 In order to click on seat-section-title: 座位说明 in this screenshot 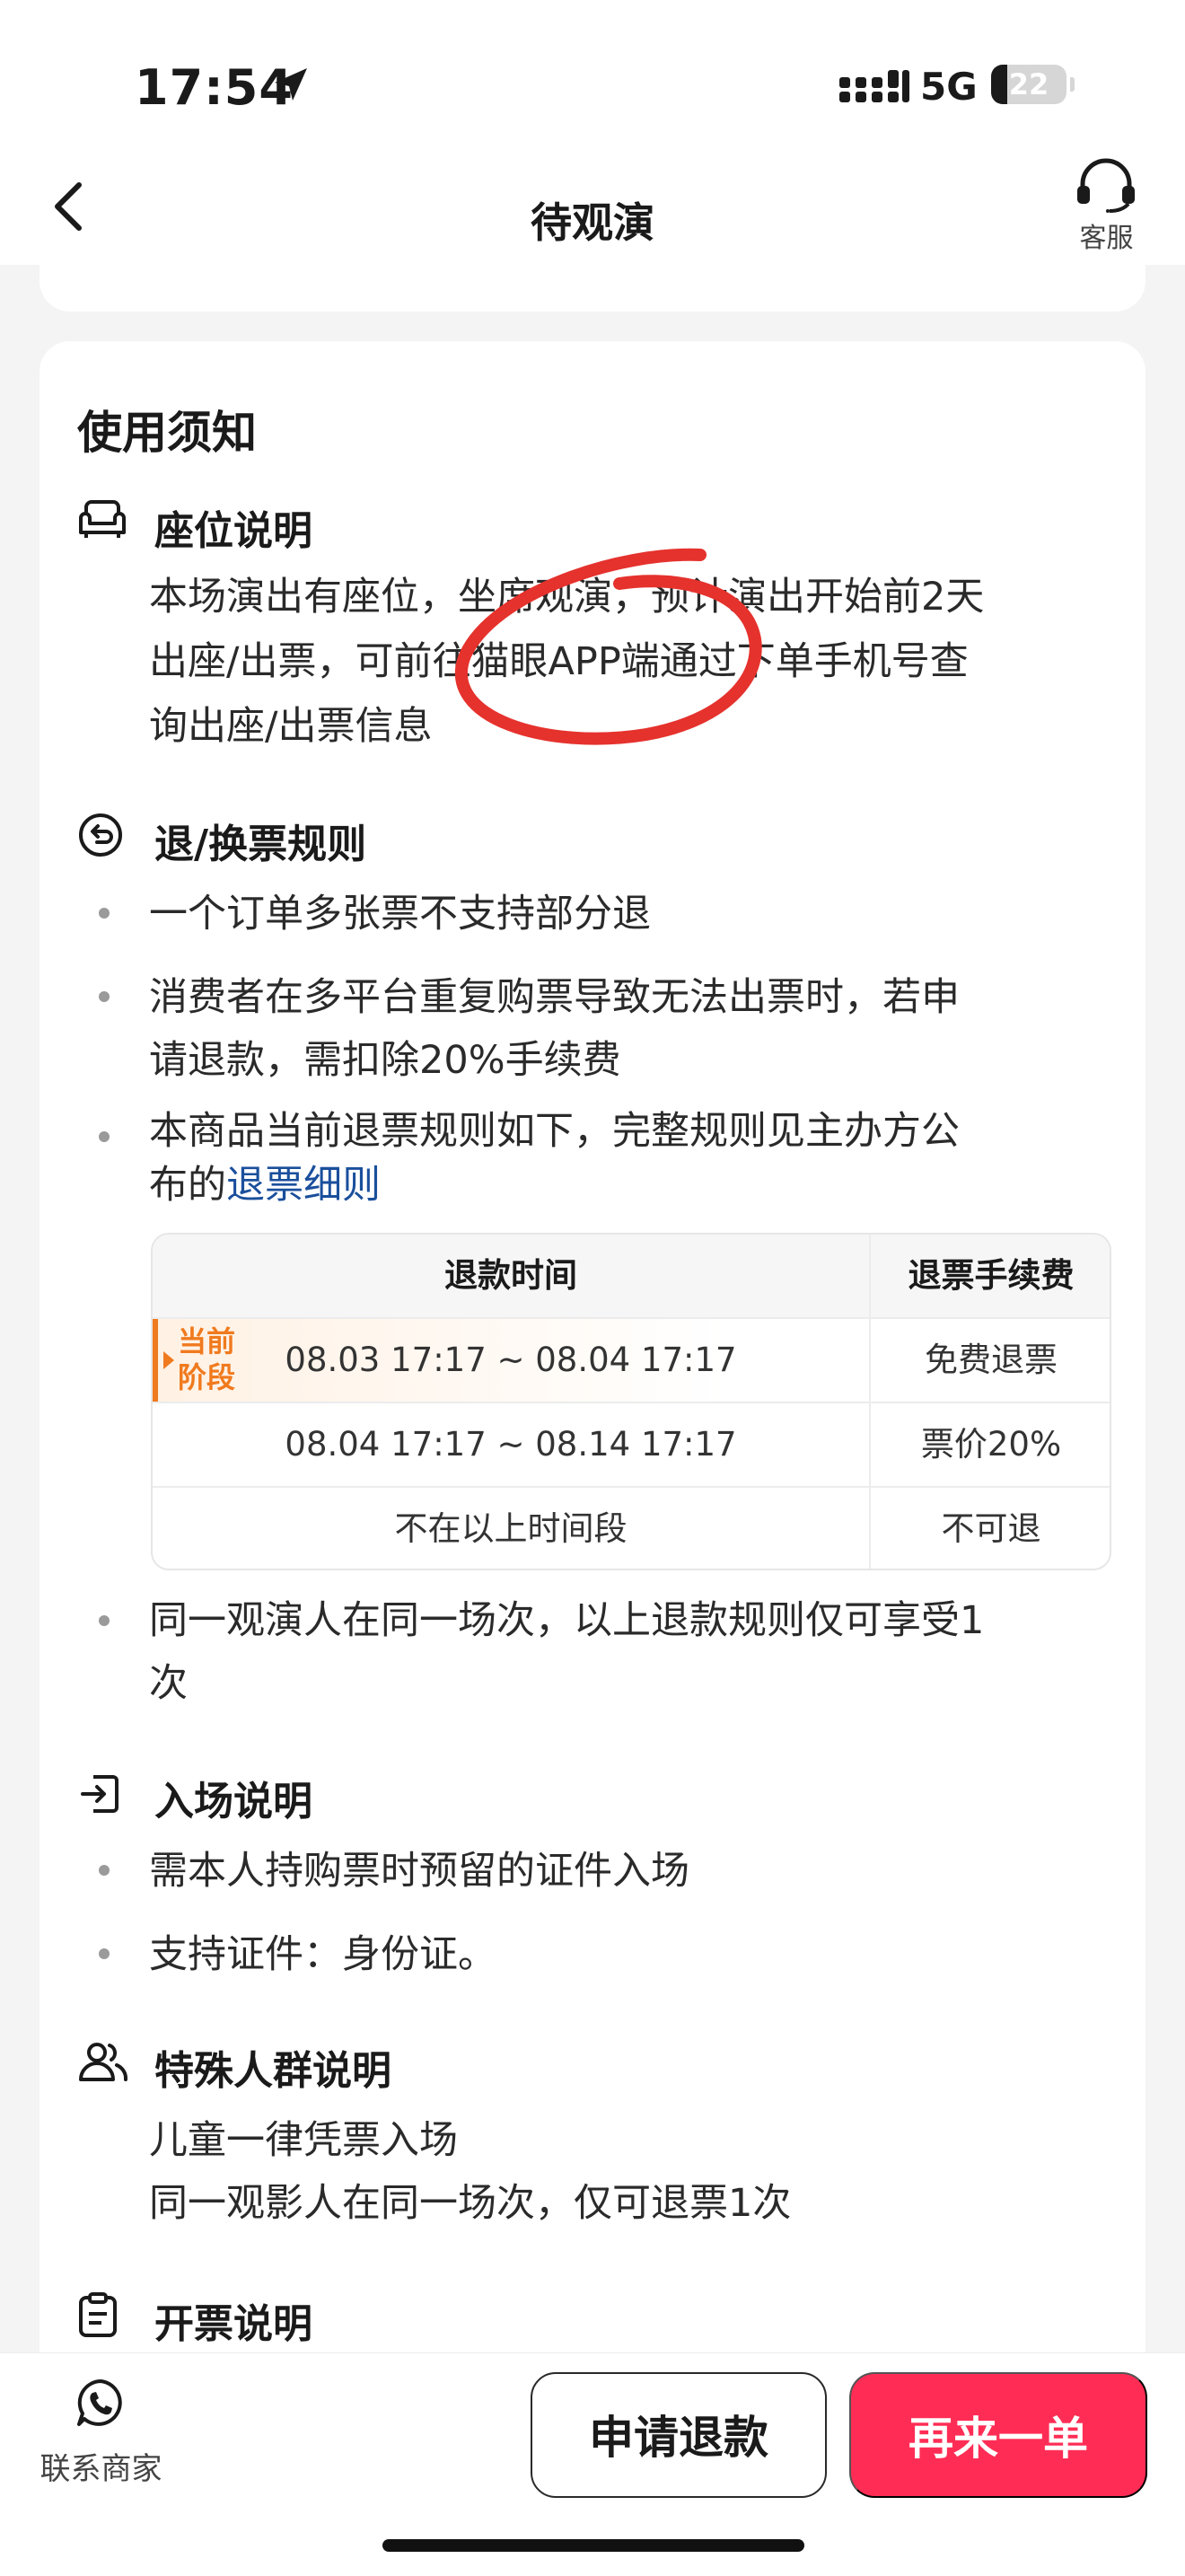, I will do `click(233, 531)`.